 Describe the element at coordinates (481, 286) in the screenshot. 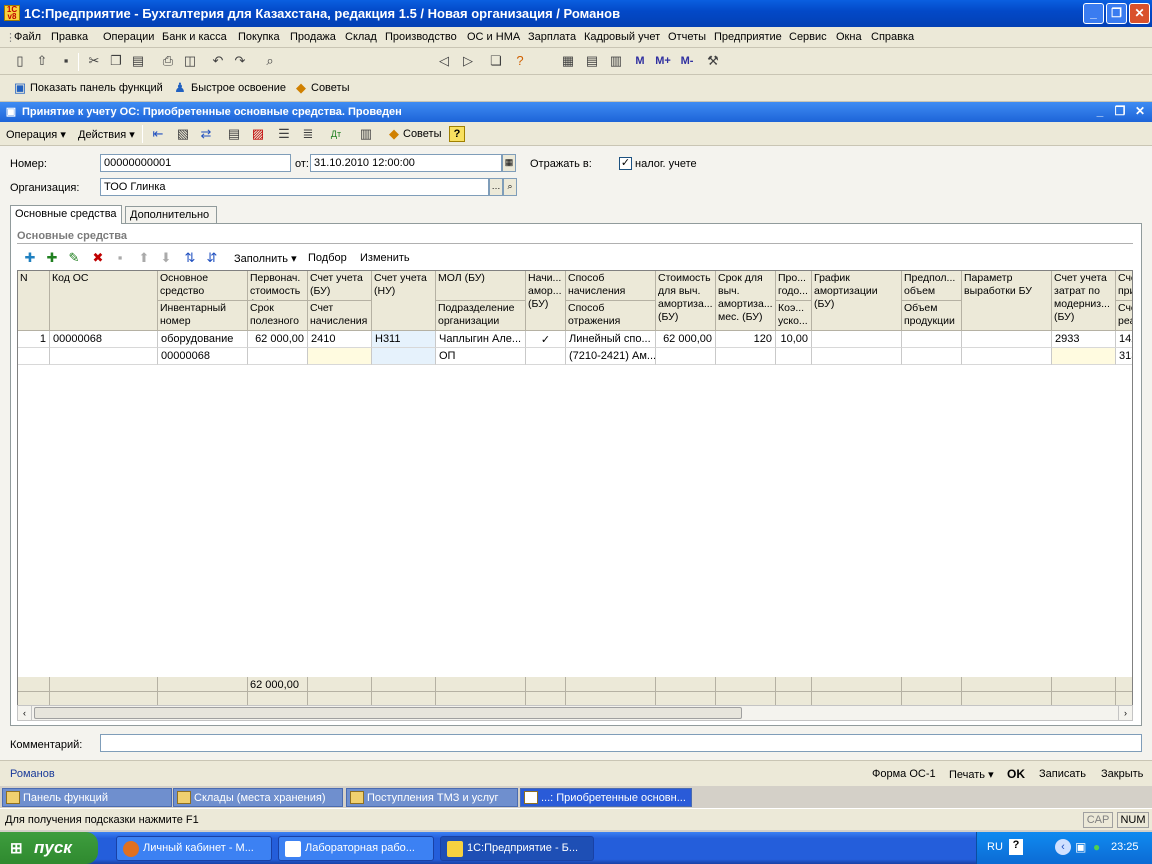

I see `col-header-mol: МОЛ (БУ)` at that location.